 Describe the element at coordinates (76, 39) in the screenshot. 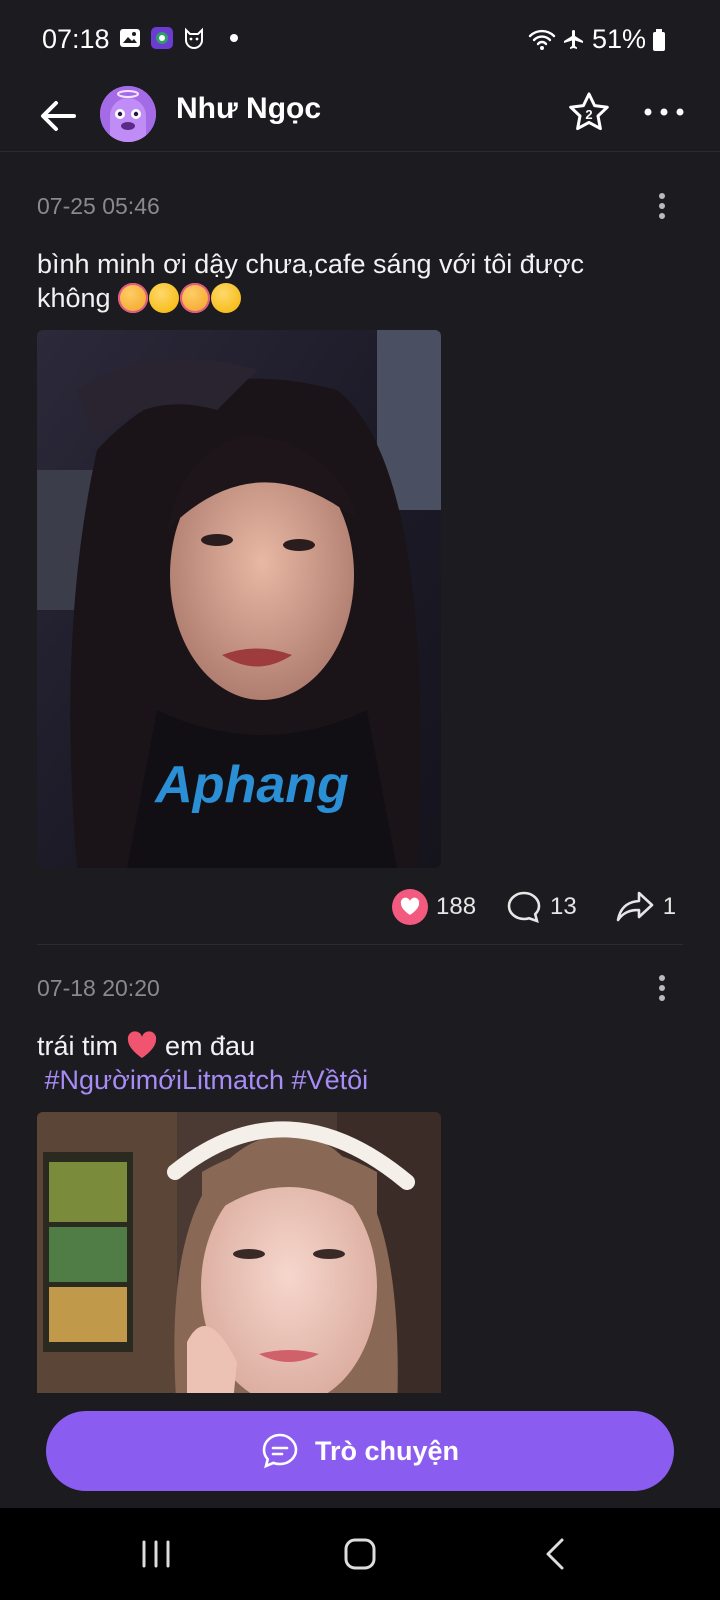

I see `status-time: 07:18` at that location.